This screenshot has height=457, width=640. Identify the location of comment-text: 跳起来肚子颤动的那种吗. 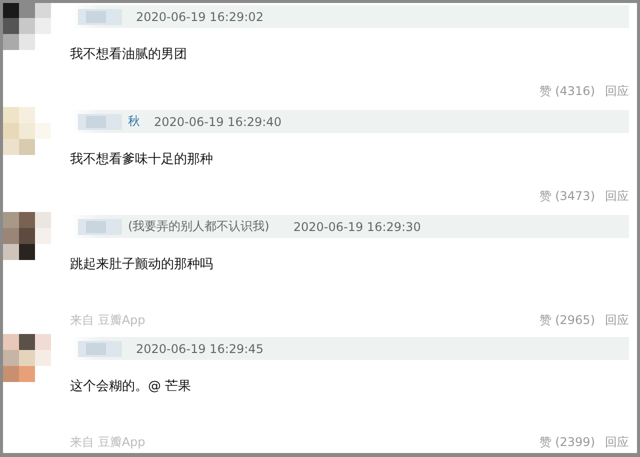
(142, 265).